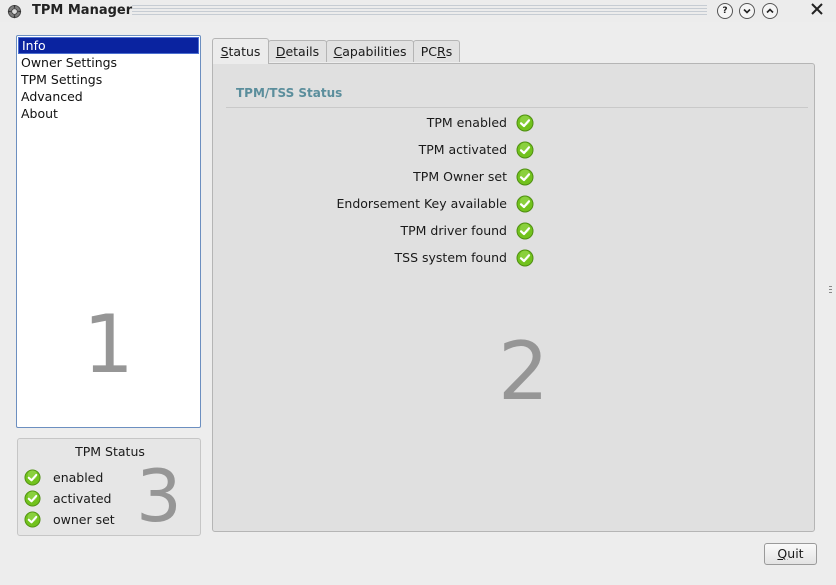  I want to click on quit-button: Quit, so click(790, 554).